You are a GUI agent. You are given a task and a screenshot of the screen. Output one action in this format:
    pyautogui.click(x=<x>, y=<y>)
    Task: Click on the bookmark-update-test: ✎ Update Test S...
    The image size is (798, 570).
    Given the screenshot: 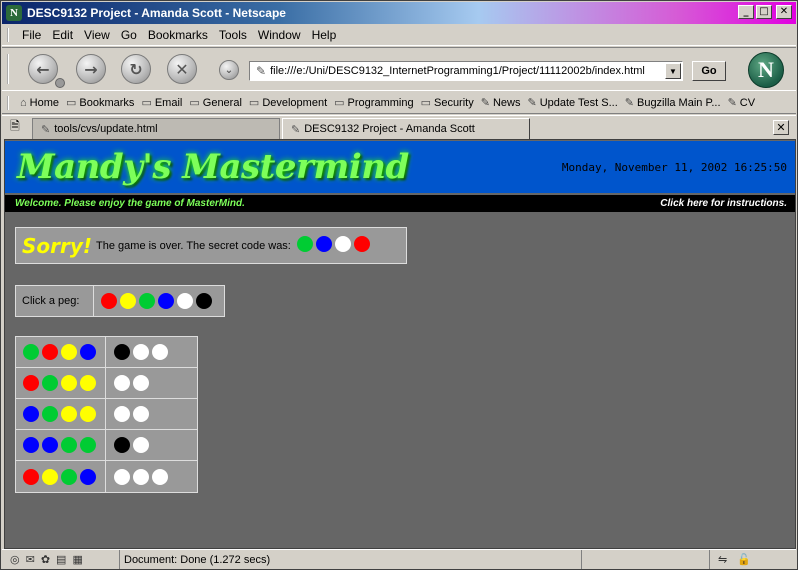 What is the action you would take?
    pyautogui.click(x=572, y=103)
    